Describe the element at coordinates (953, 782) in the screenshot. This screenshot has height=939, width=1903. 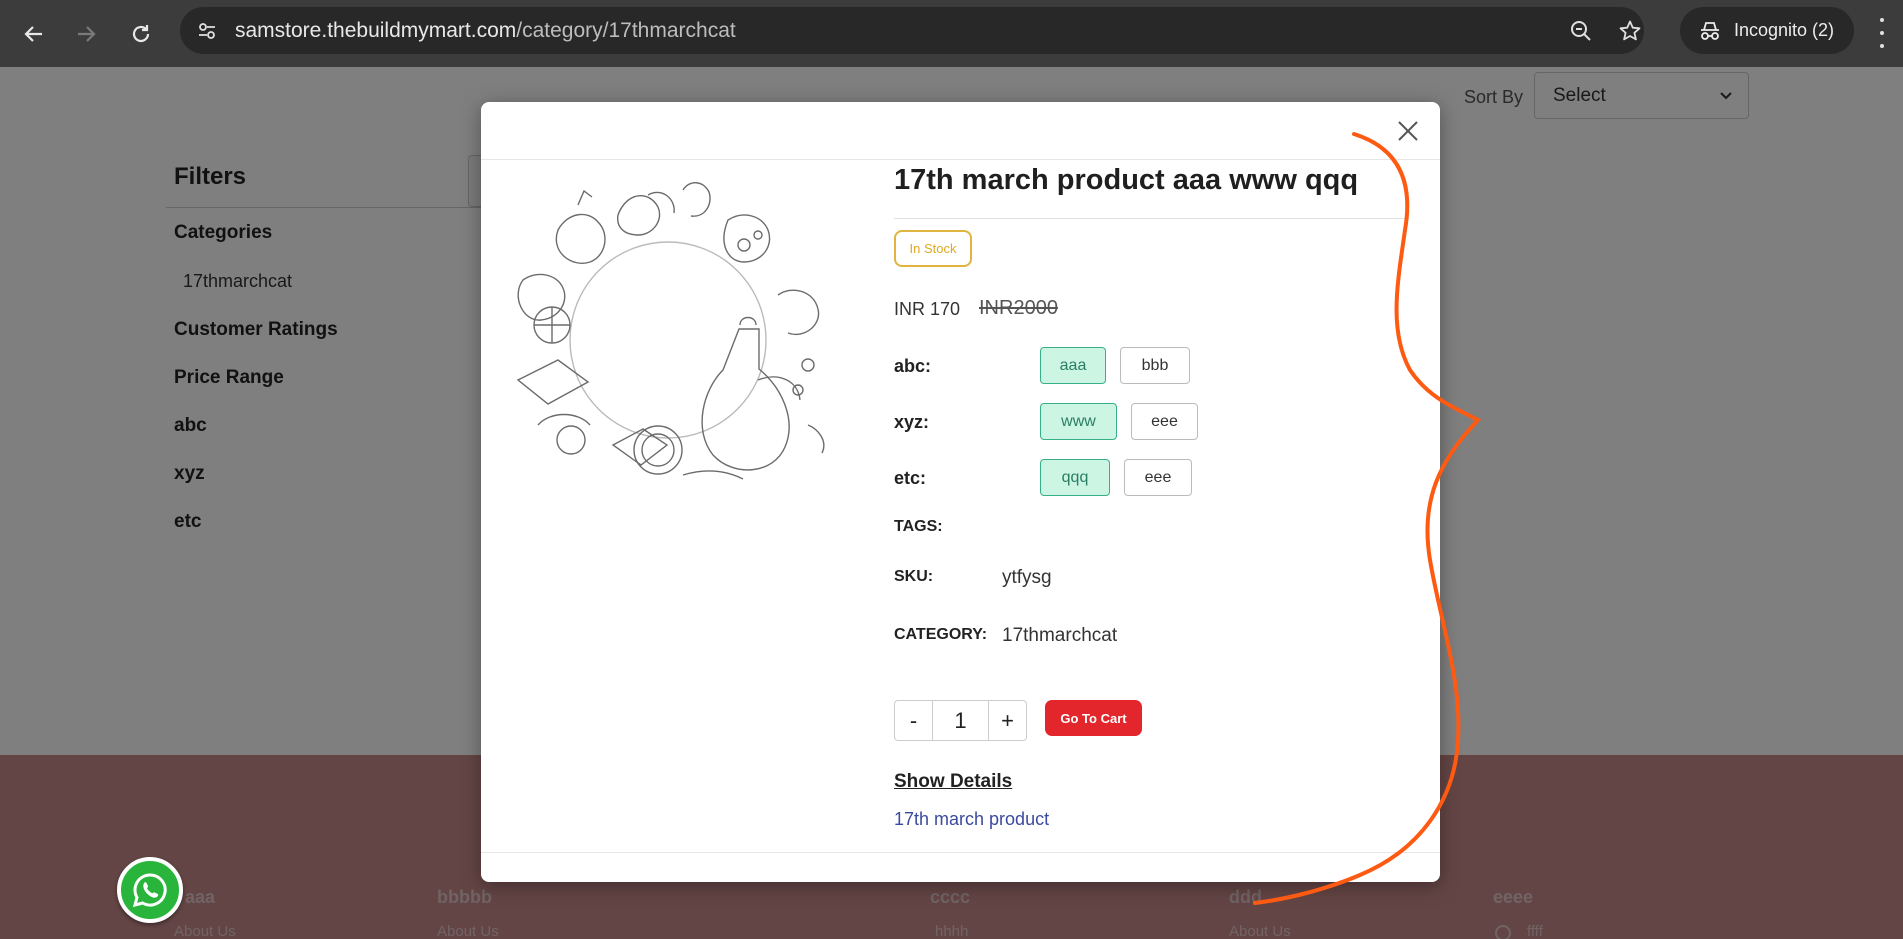
I see `show-details-link: Show Details` at that location.